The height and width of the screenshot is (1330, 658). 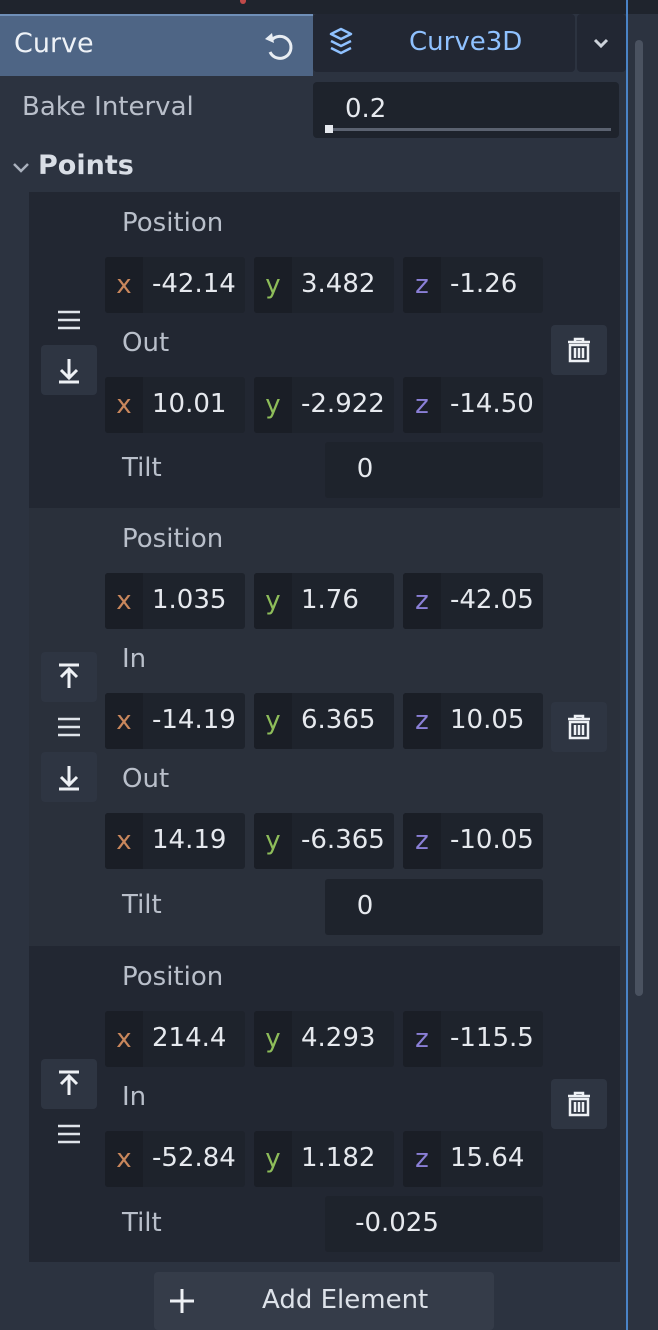 I want to click on points-section-header: Points, so click(x=313, y=166).